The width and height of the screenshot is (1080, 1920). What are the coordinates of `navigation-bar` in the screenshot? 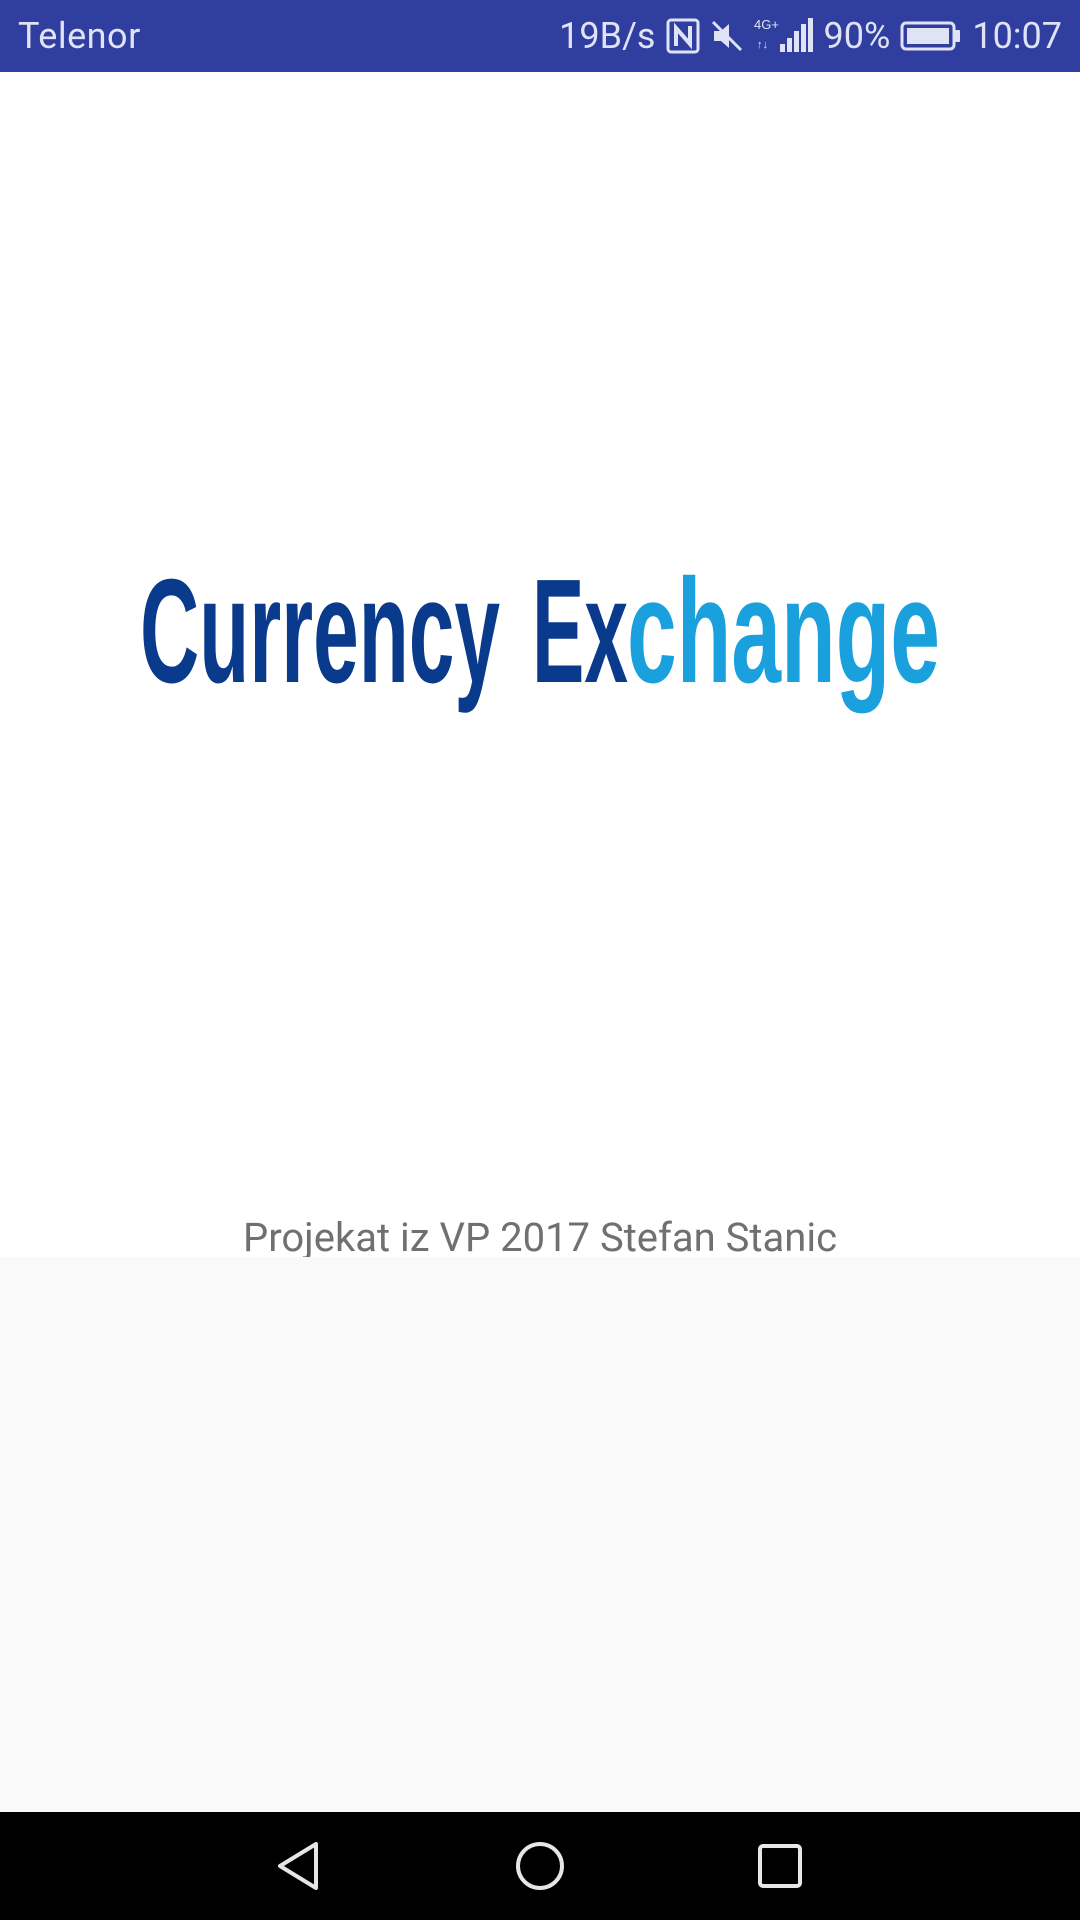 It's located at (540, 1866).